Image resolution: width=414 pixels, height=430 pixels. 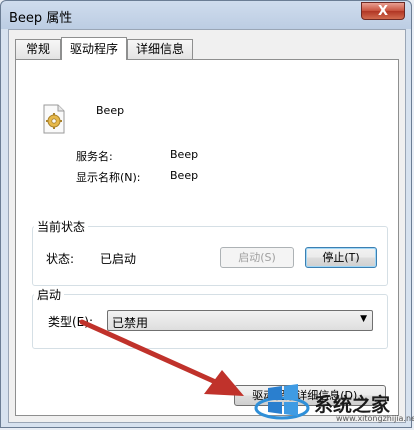 I want to click on display-name-value: Beep, so click(x=184, y=175).